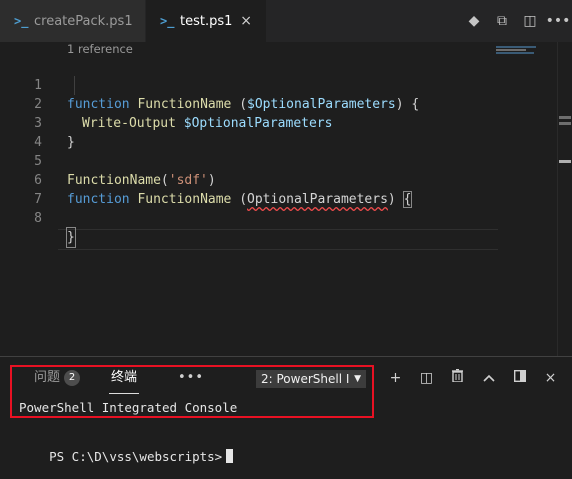 The height and width of the screenshot is (479, 572). Describe the element at coordinates (457, 378) in the screenshot. I see `trash-icon` at that location.